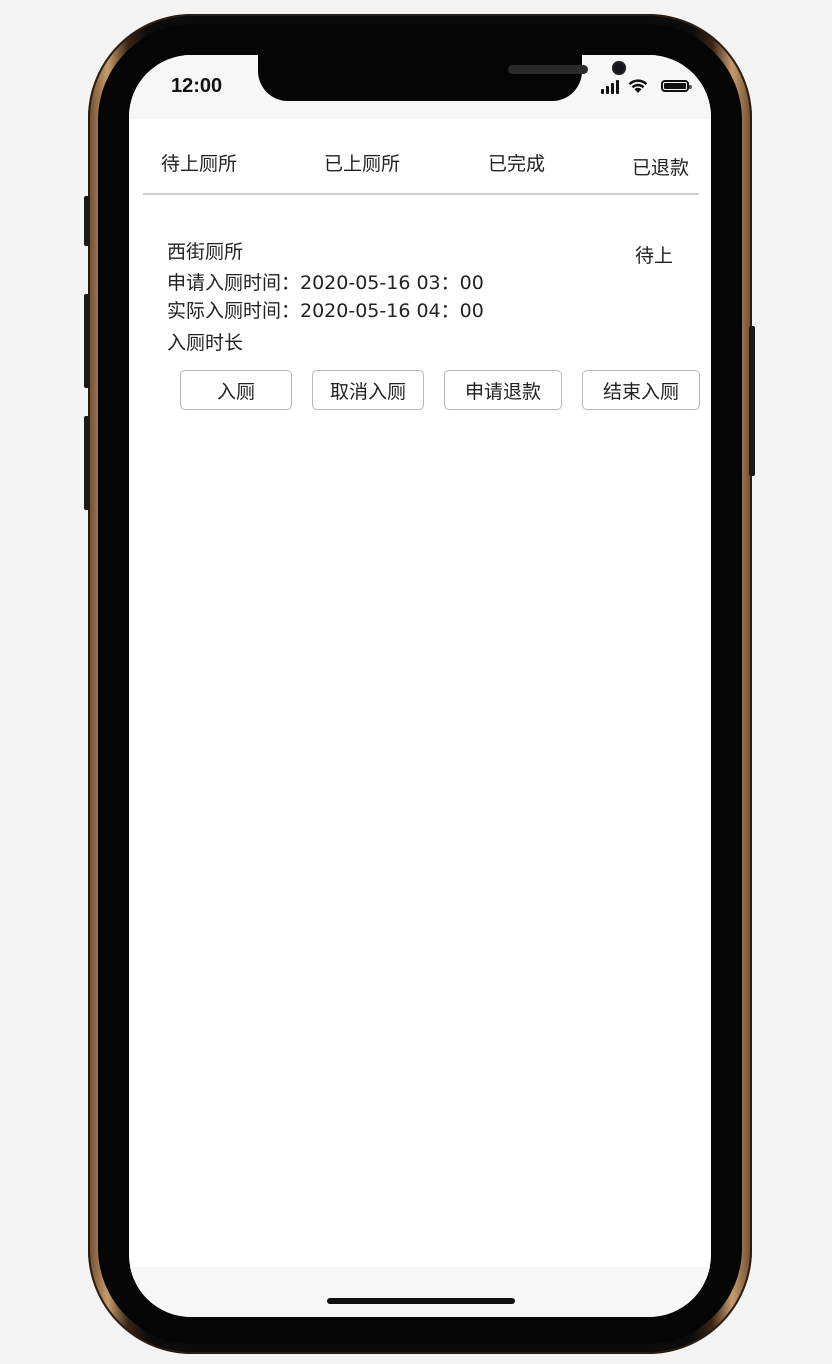 Image resolution: width=832 pixels, height=1364 pixels. What do you see at coordinates (197, 86) in the screenshot?
I see `status-time: 12:00` at bounding box center [197, 86].